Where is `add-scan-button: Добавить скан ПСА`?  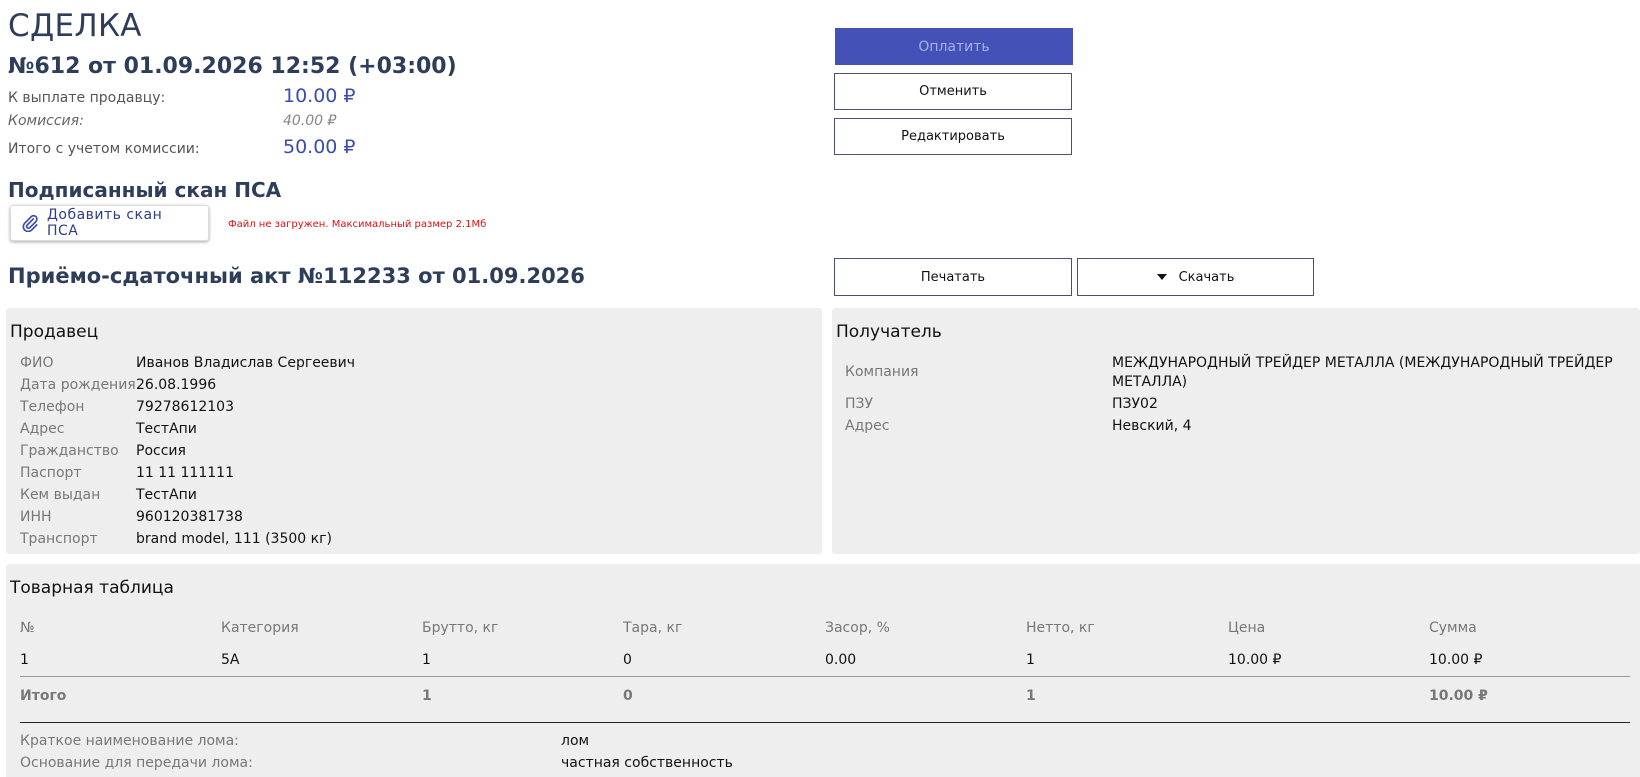 add-scan-button: Добавить скан ПСА is located at coordinates (109, 223).